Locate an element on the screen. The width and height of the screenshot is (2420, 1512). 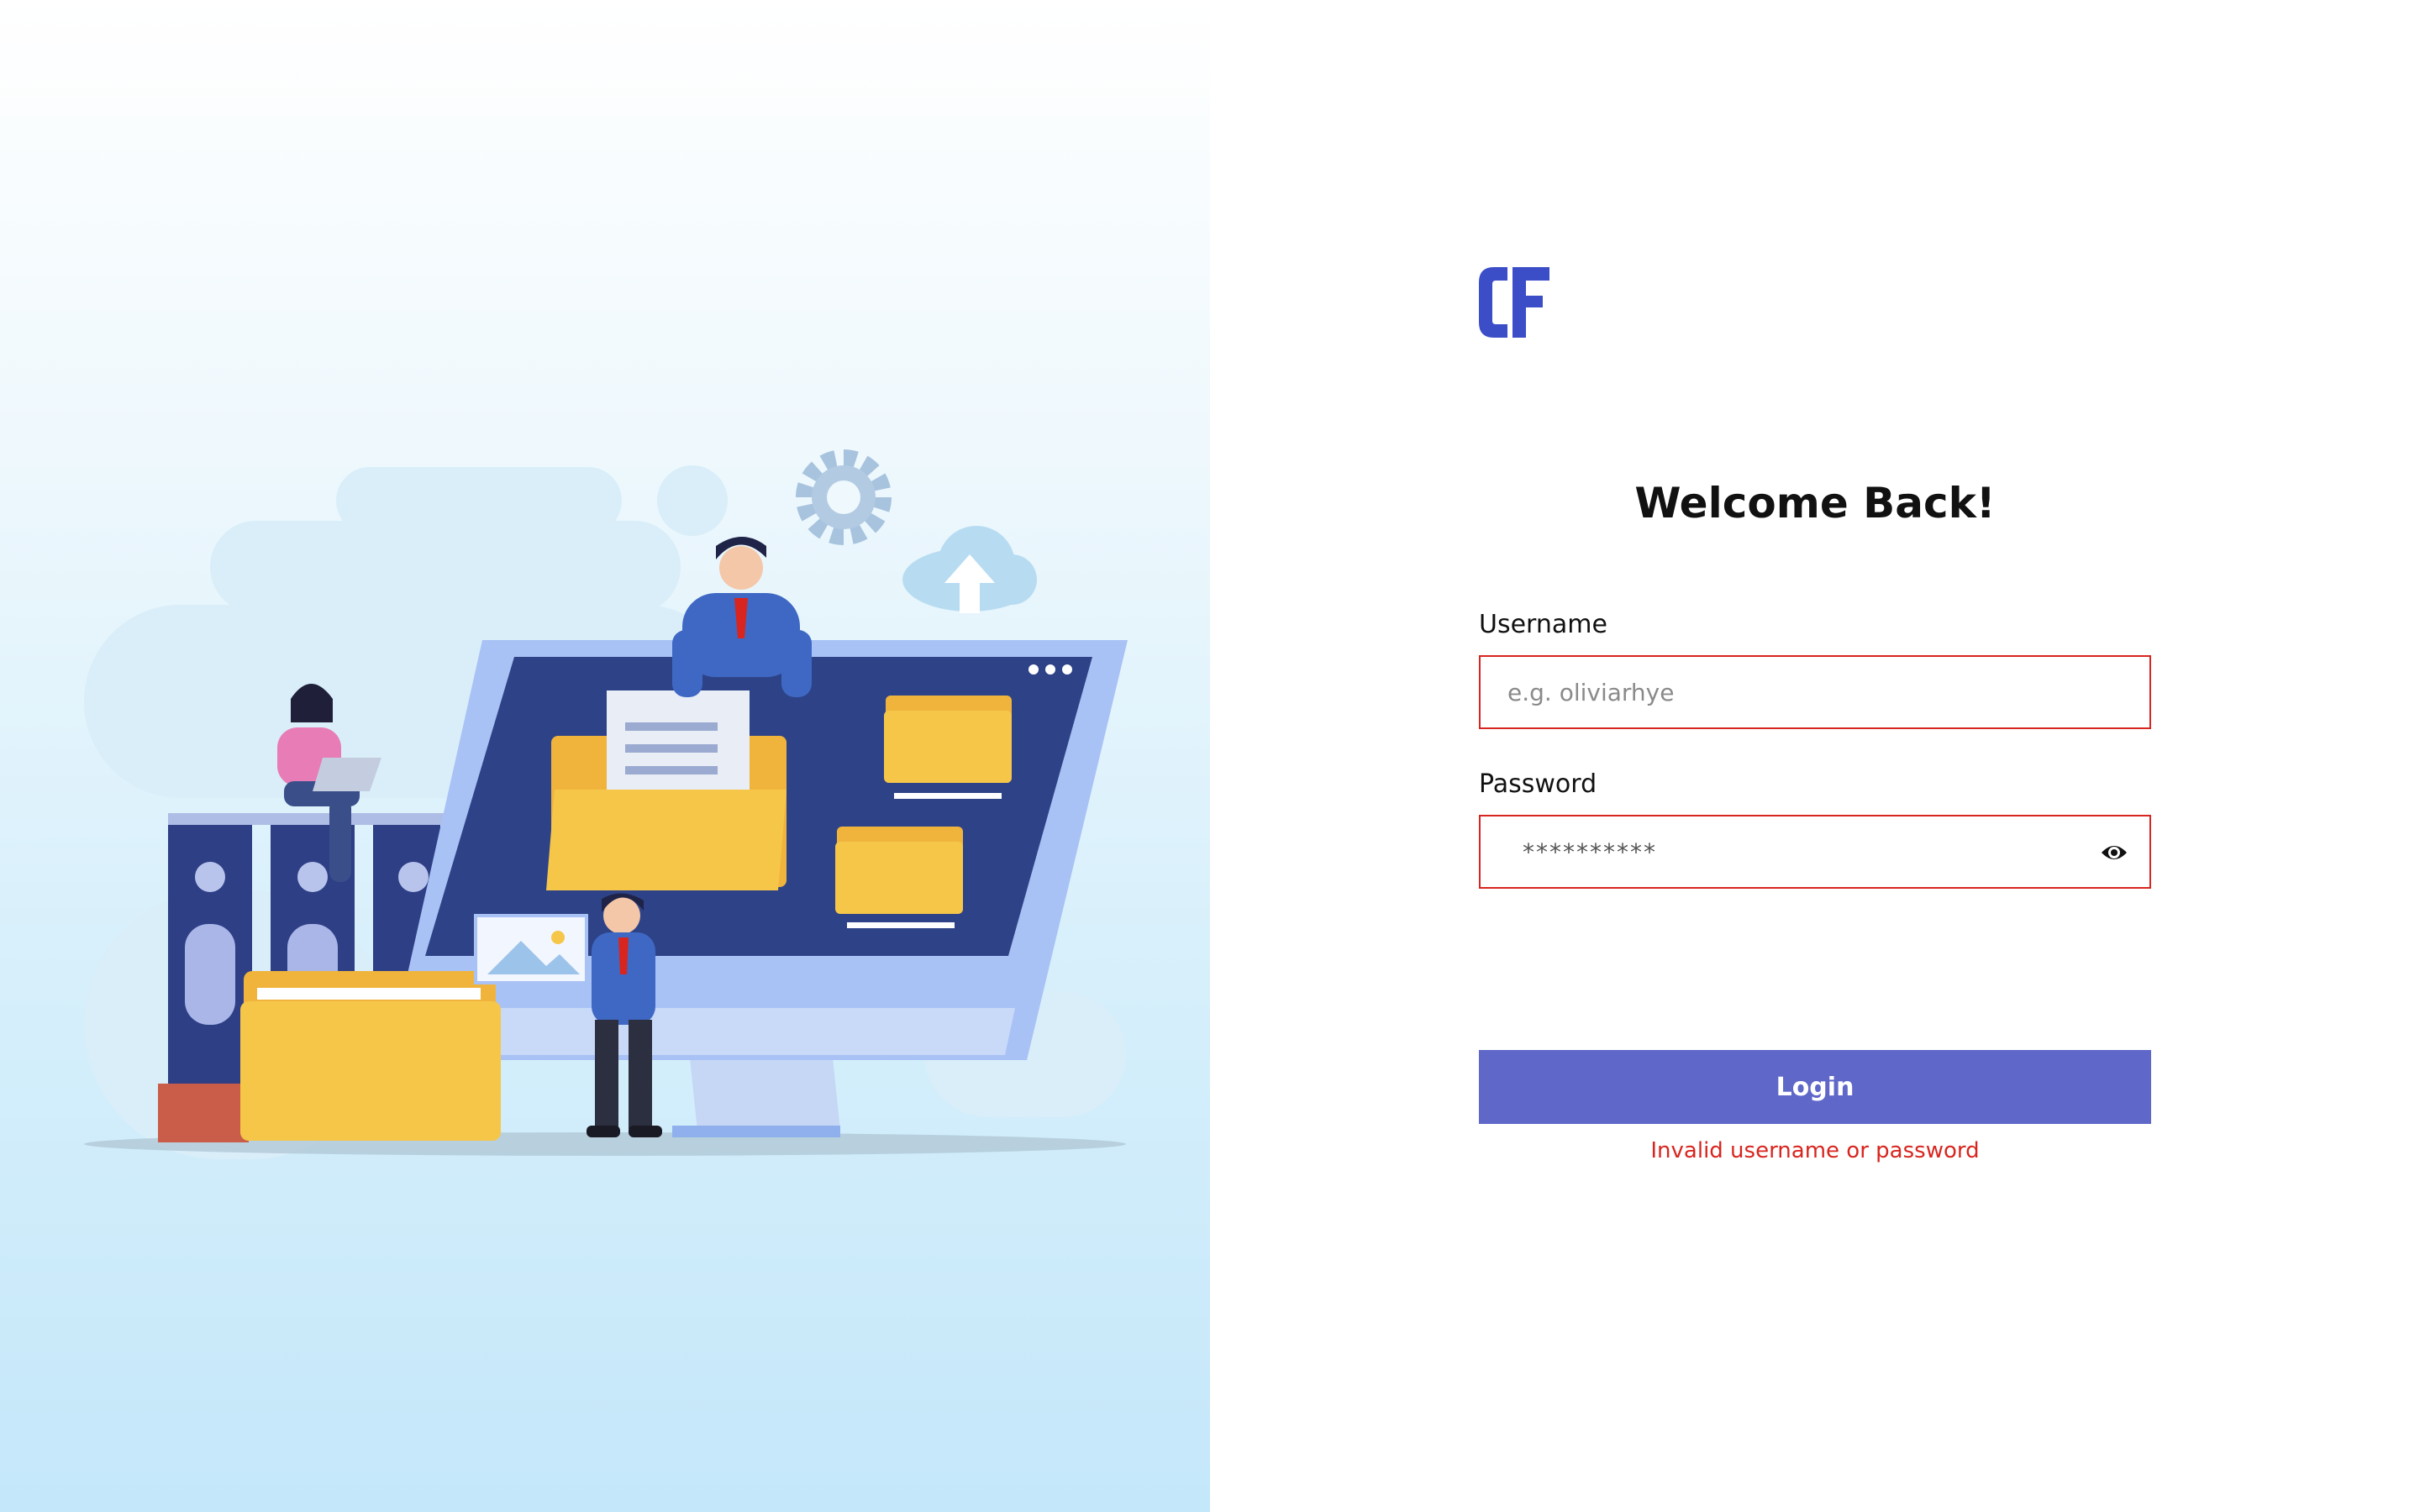
password-label: Password is located at coordinates (1538, 784).